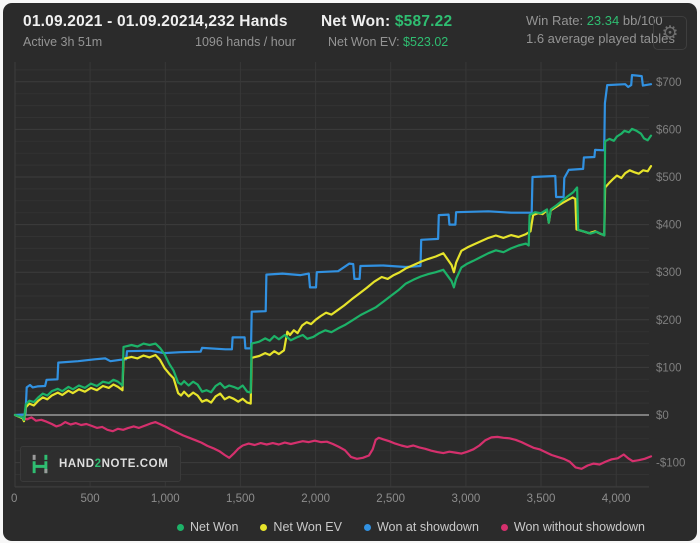 The image size is (700, 543). What do you see at coordinates (669, 178) in the screenshot?
I see `y-axis-tick-label: $500` at bounding box center [669, 178].